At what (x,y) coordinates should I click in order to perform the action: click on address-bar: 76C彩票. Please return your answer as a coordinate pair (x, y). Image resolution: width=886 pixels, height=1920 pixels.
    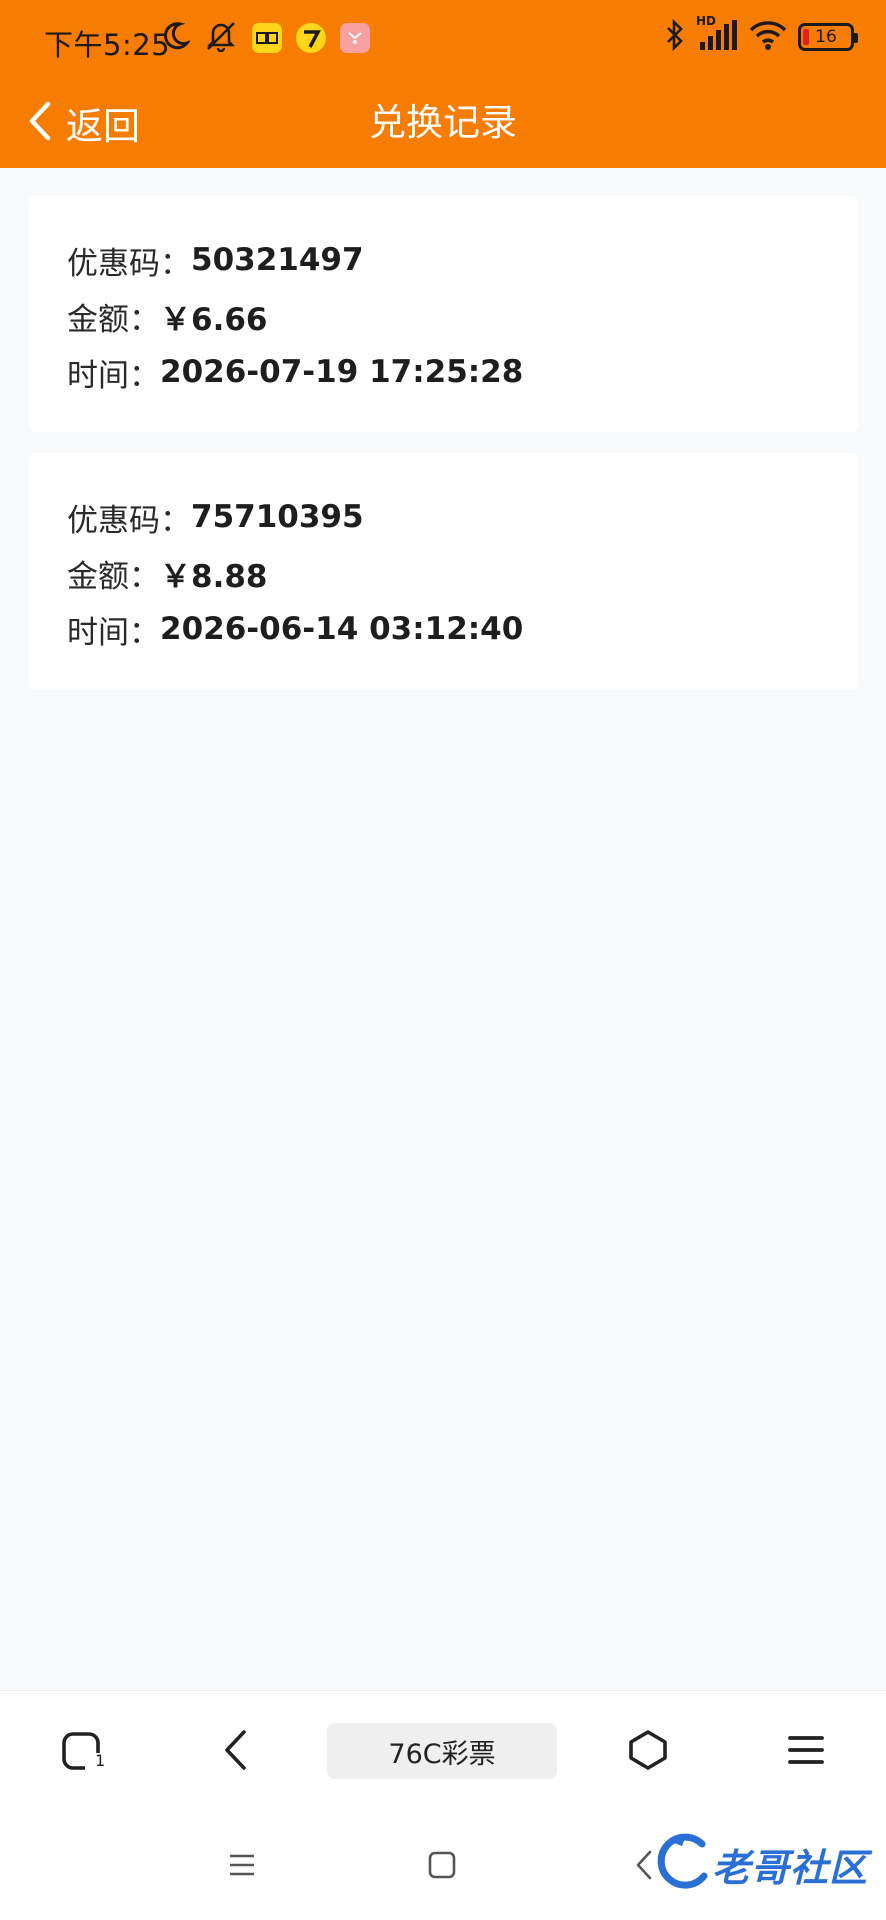
    Looking at the image, I should click on (442, 1751).